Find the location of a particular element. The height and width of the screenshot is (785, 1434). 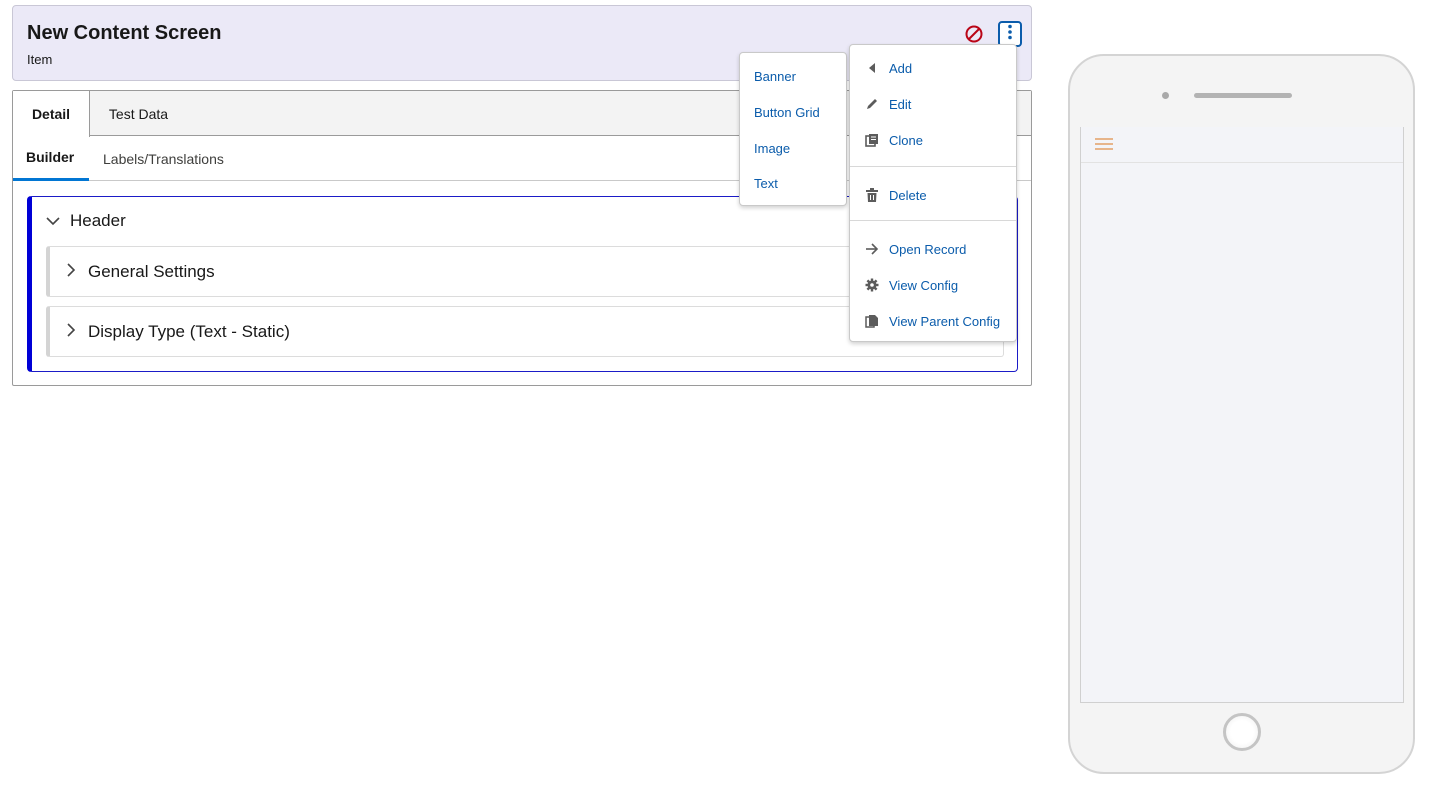

menu-item-label: Banner is located at coordinates (775, 76).